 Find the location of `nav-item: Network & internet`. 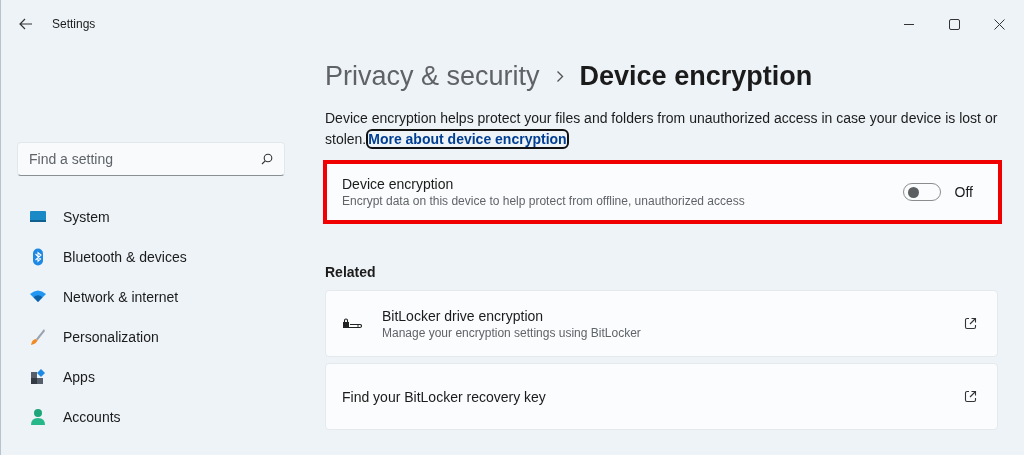

nav-item: Network & internet is located at coordinates (151, 297).